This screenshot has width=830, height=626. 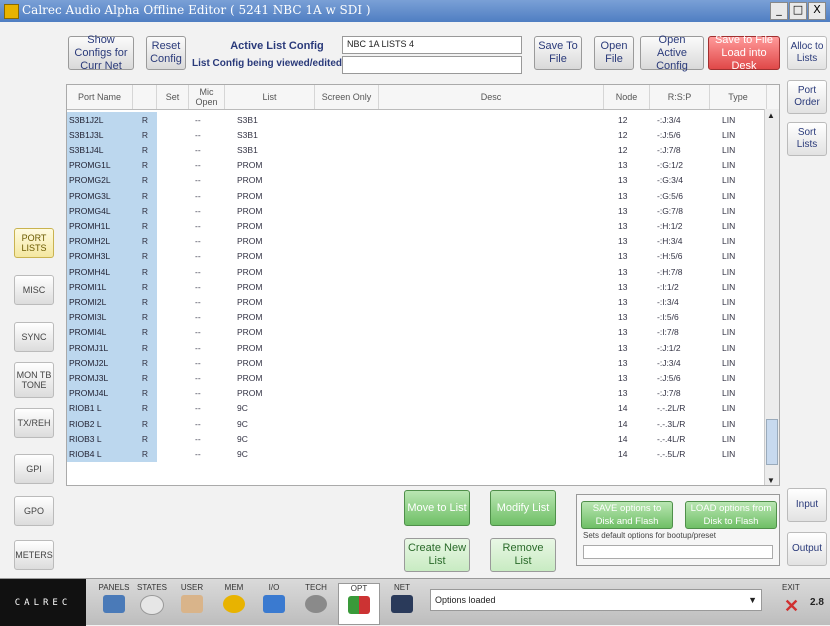 I want to click on list-config-viewed-field, so click(x=432, y=65).